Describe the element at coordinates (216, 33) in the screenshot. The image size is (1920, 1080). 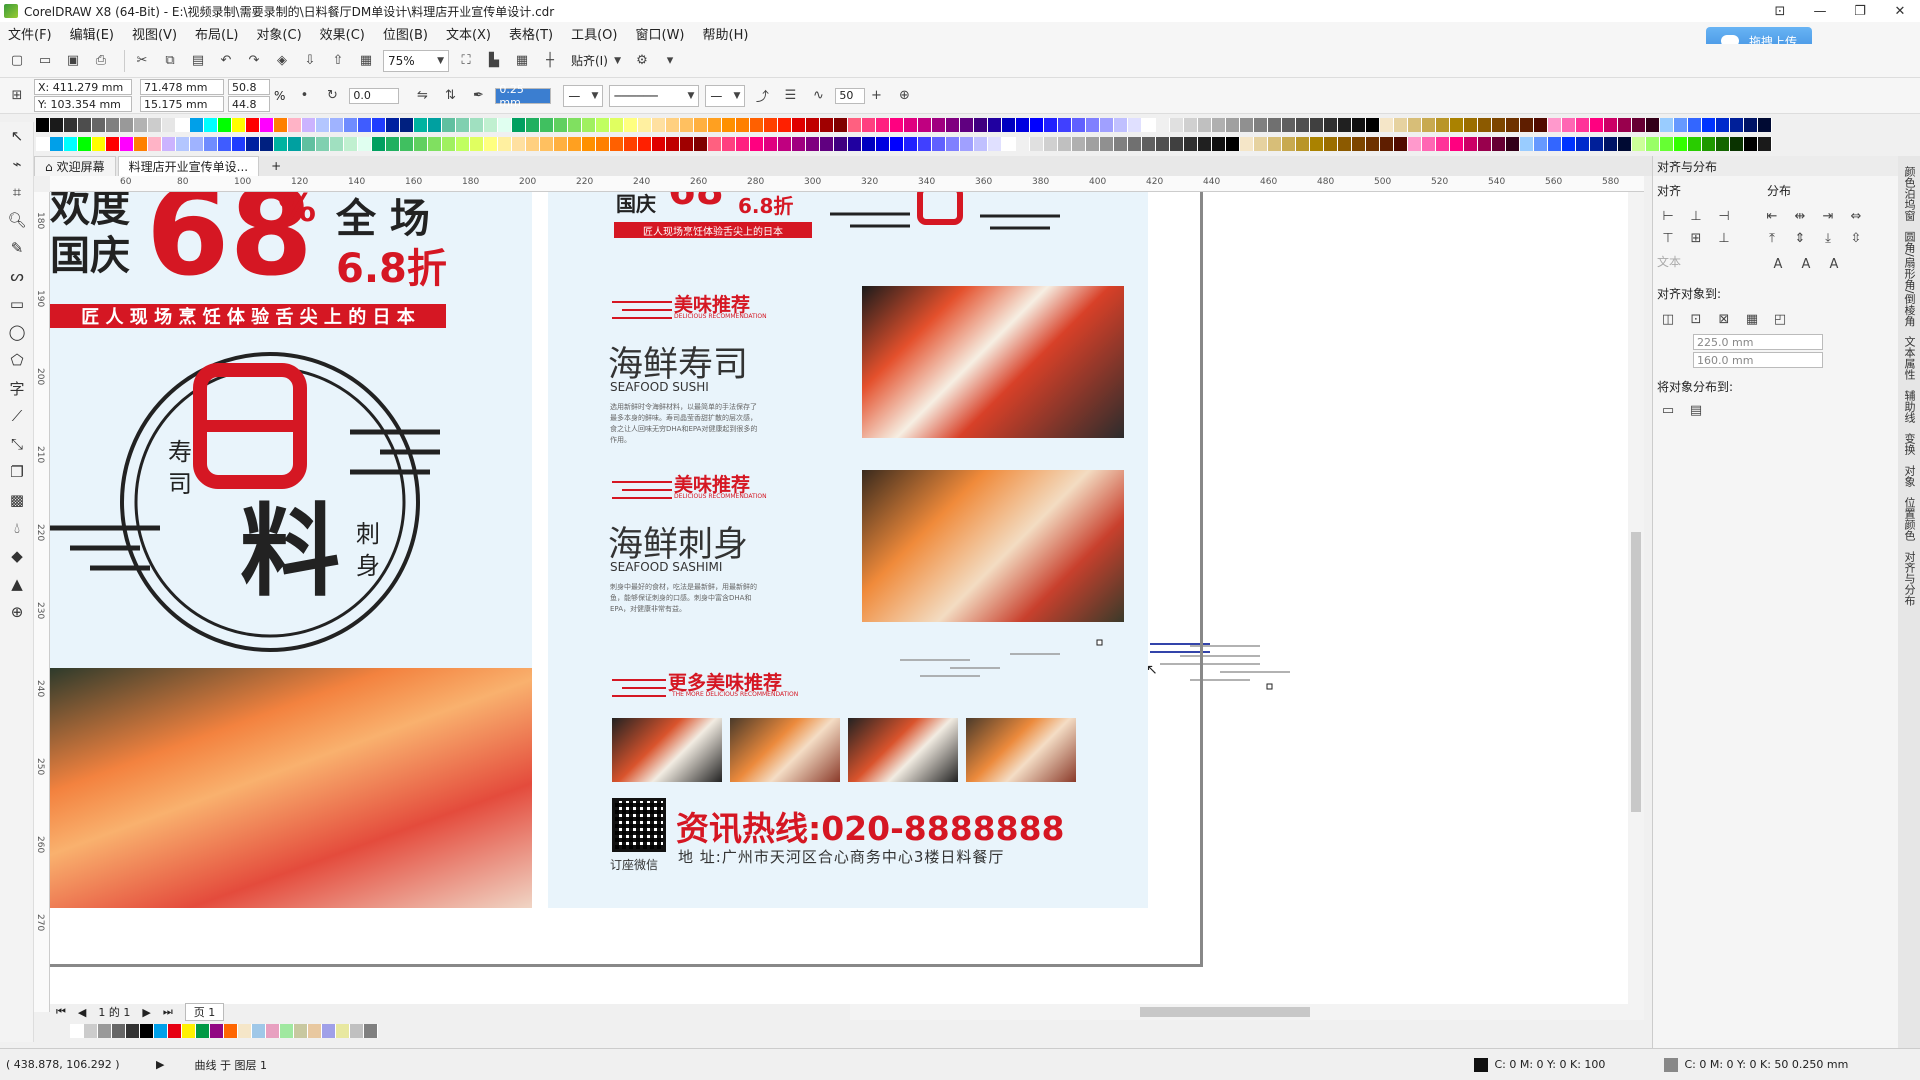
I see `menu-layout: 布局(L)` at that location.